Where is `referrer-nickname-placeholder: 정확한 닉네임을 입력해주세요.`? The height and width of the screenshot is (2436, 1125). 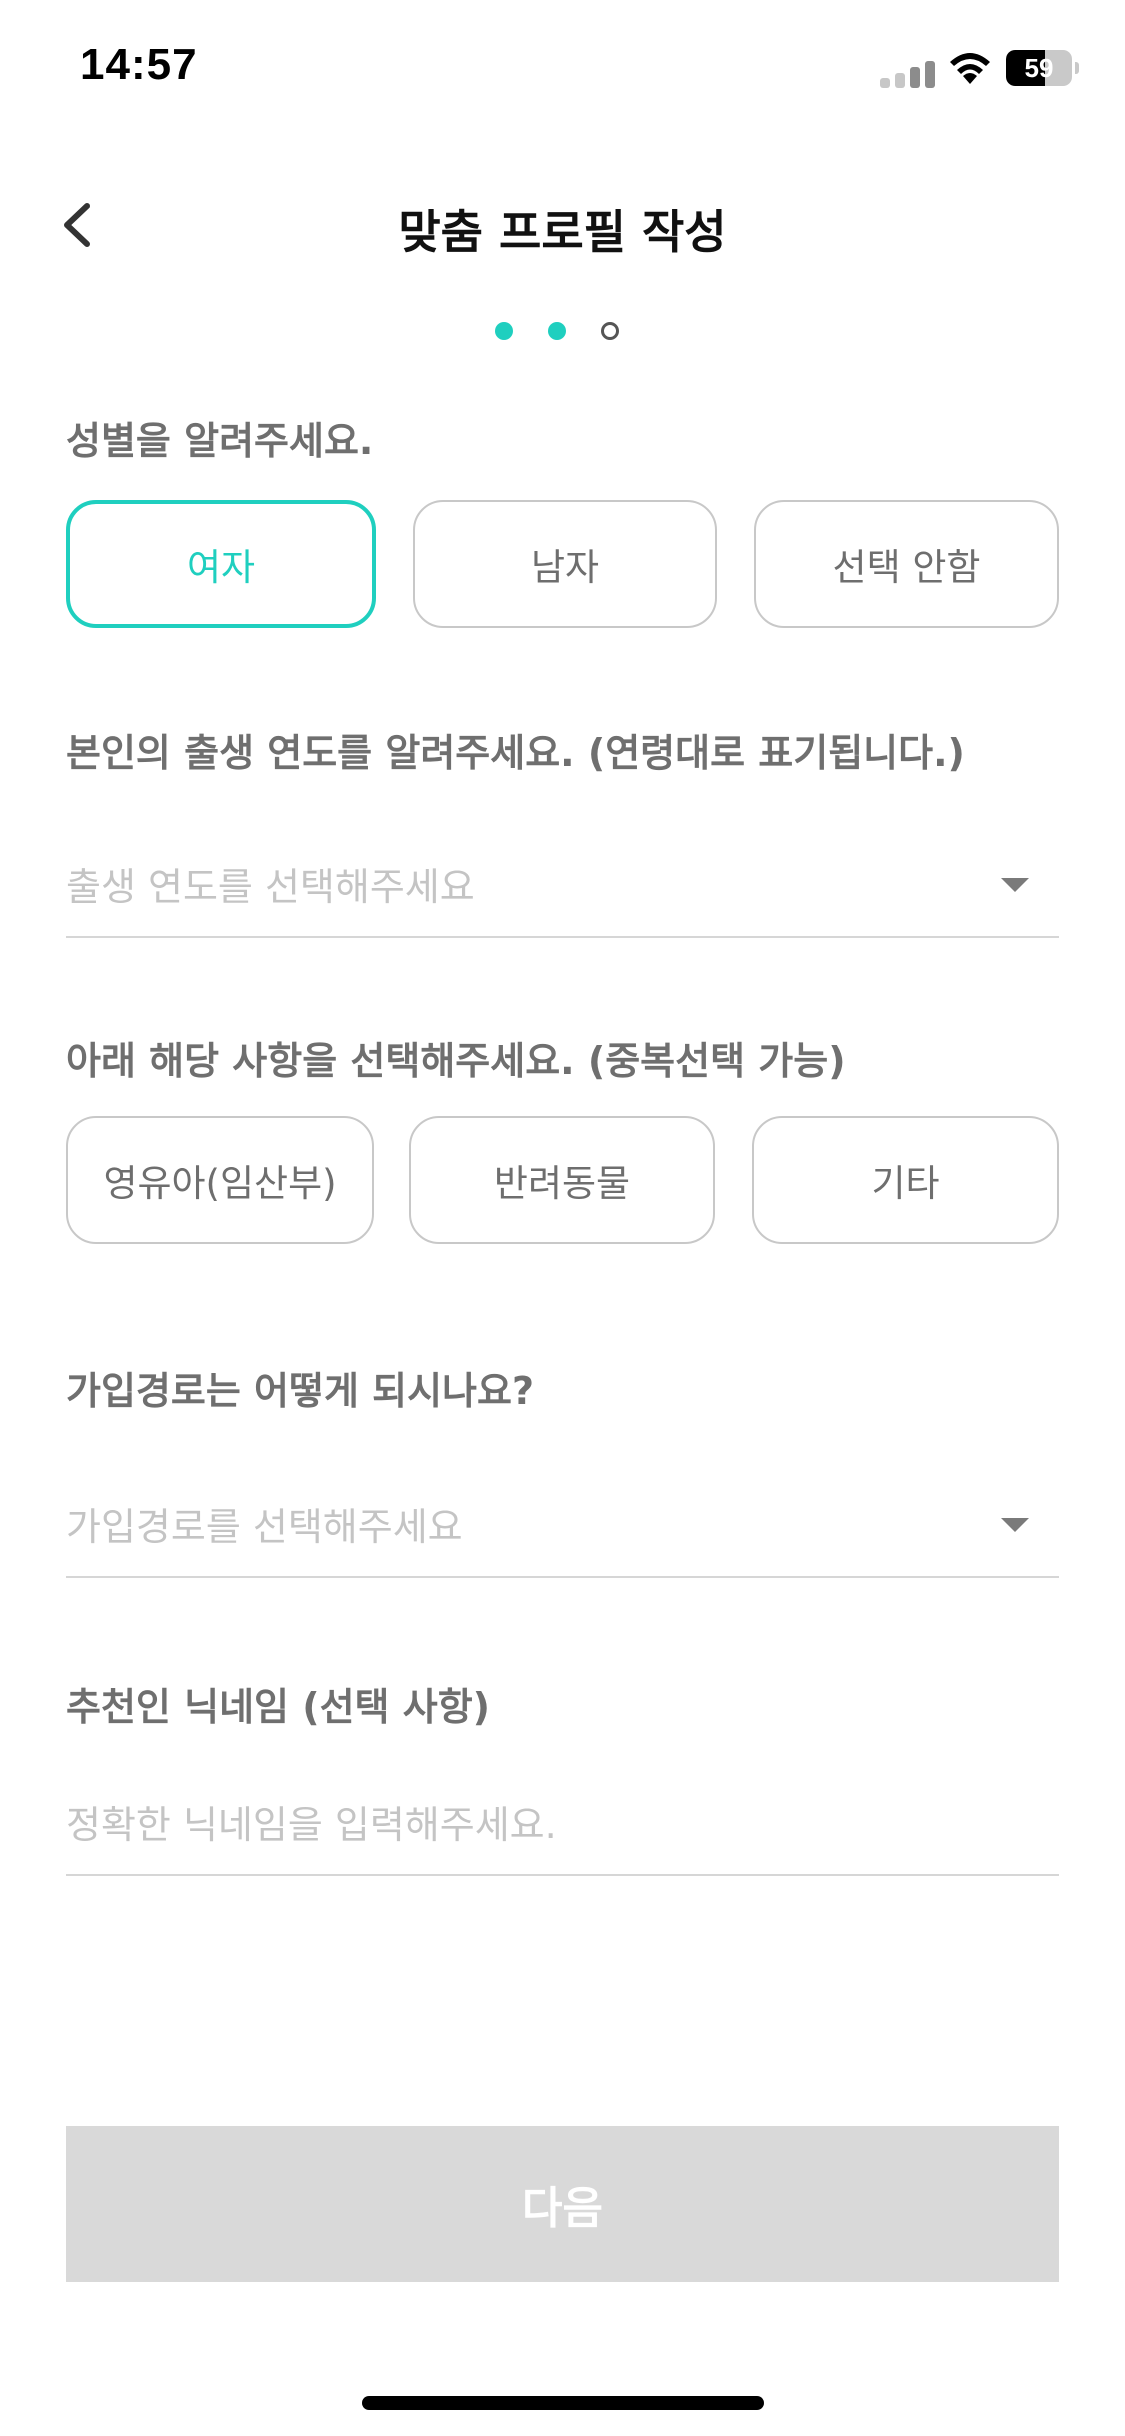
referrer-nickname-placeholder: 정확한 닉네임을 입력해주세요. is located at coordinates (311, 1825).